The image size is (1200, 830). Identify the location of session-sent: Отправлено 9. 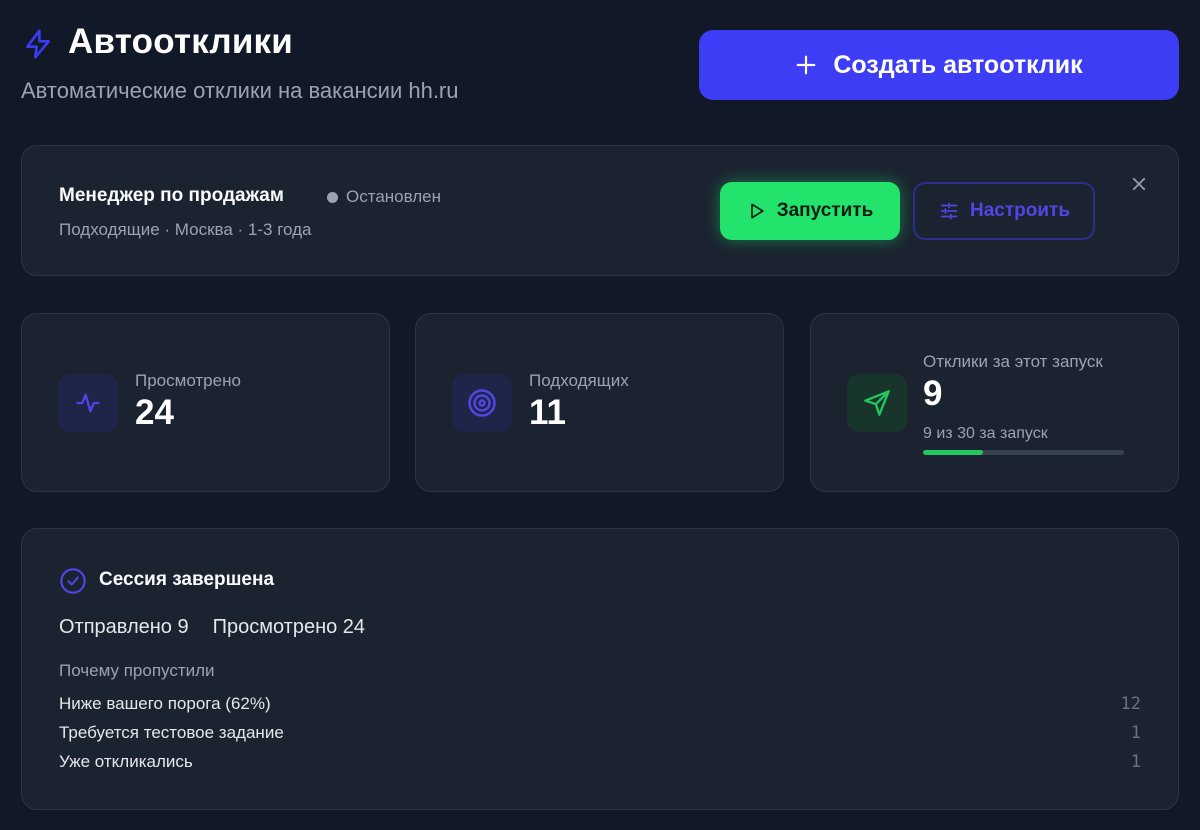
(124, 627).